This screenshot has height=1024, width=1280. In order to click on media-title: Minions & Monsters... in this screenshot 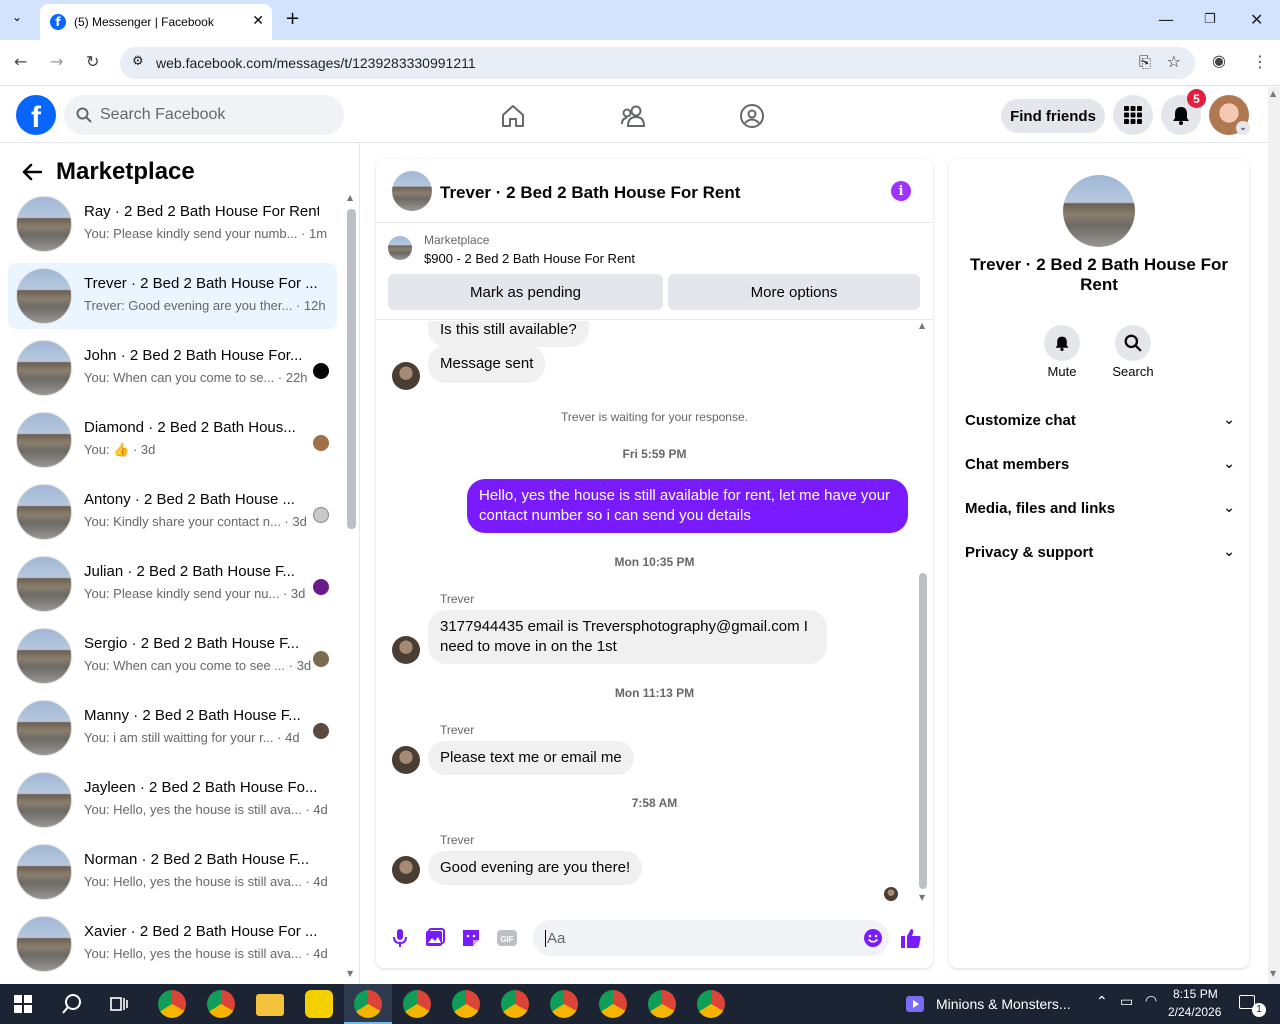, I will do `click(1003, 1004)`.